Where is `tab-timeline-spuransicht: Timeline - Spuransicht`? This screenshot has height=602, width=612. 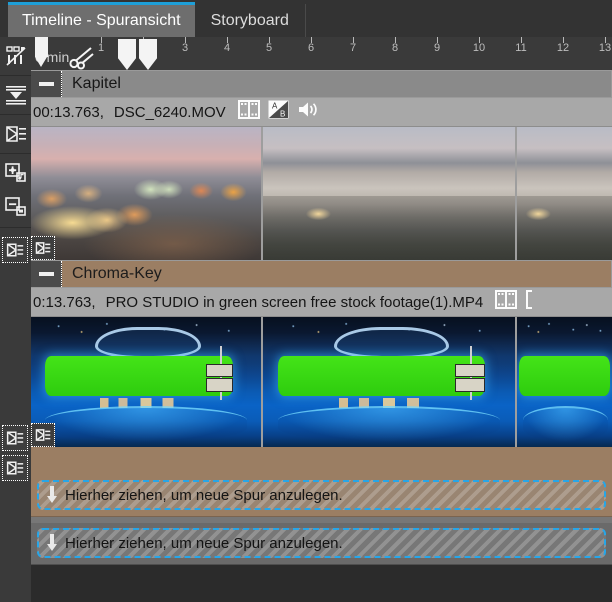
tab-timeline-spuransicht: Timeline - Spuransicht is located at coordinates (101, 19).